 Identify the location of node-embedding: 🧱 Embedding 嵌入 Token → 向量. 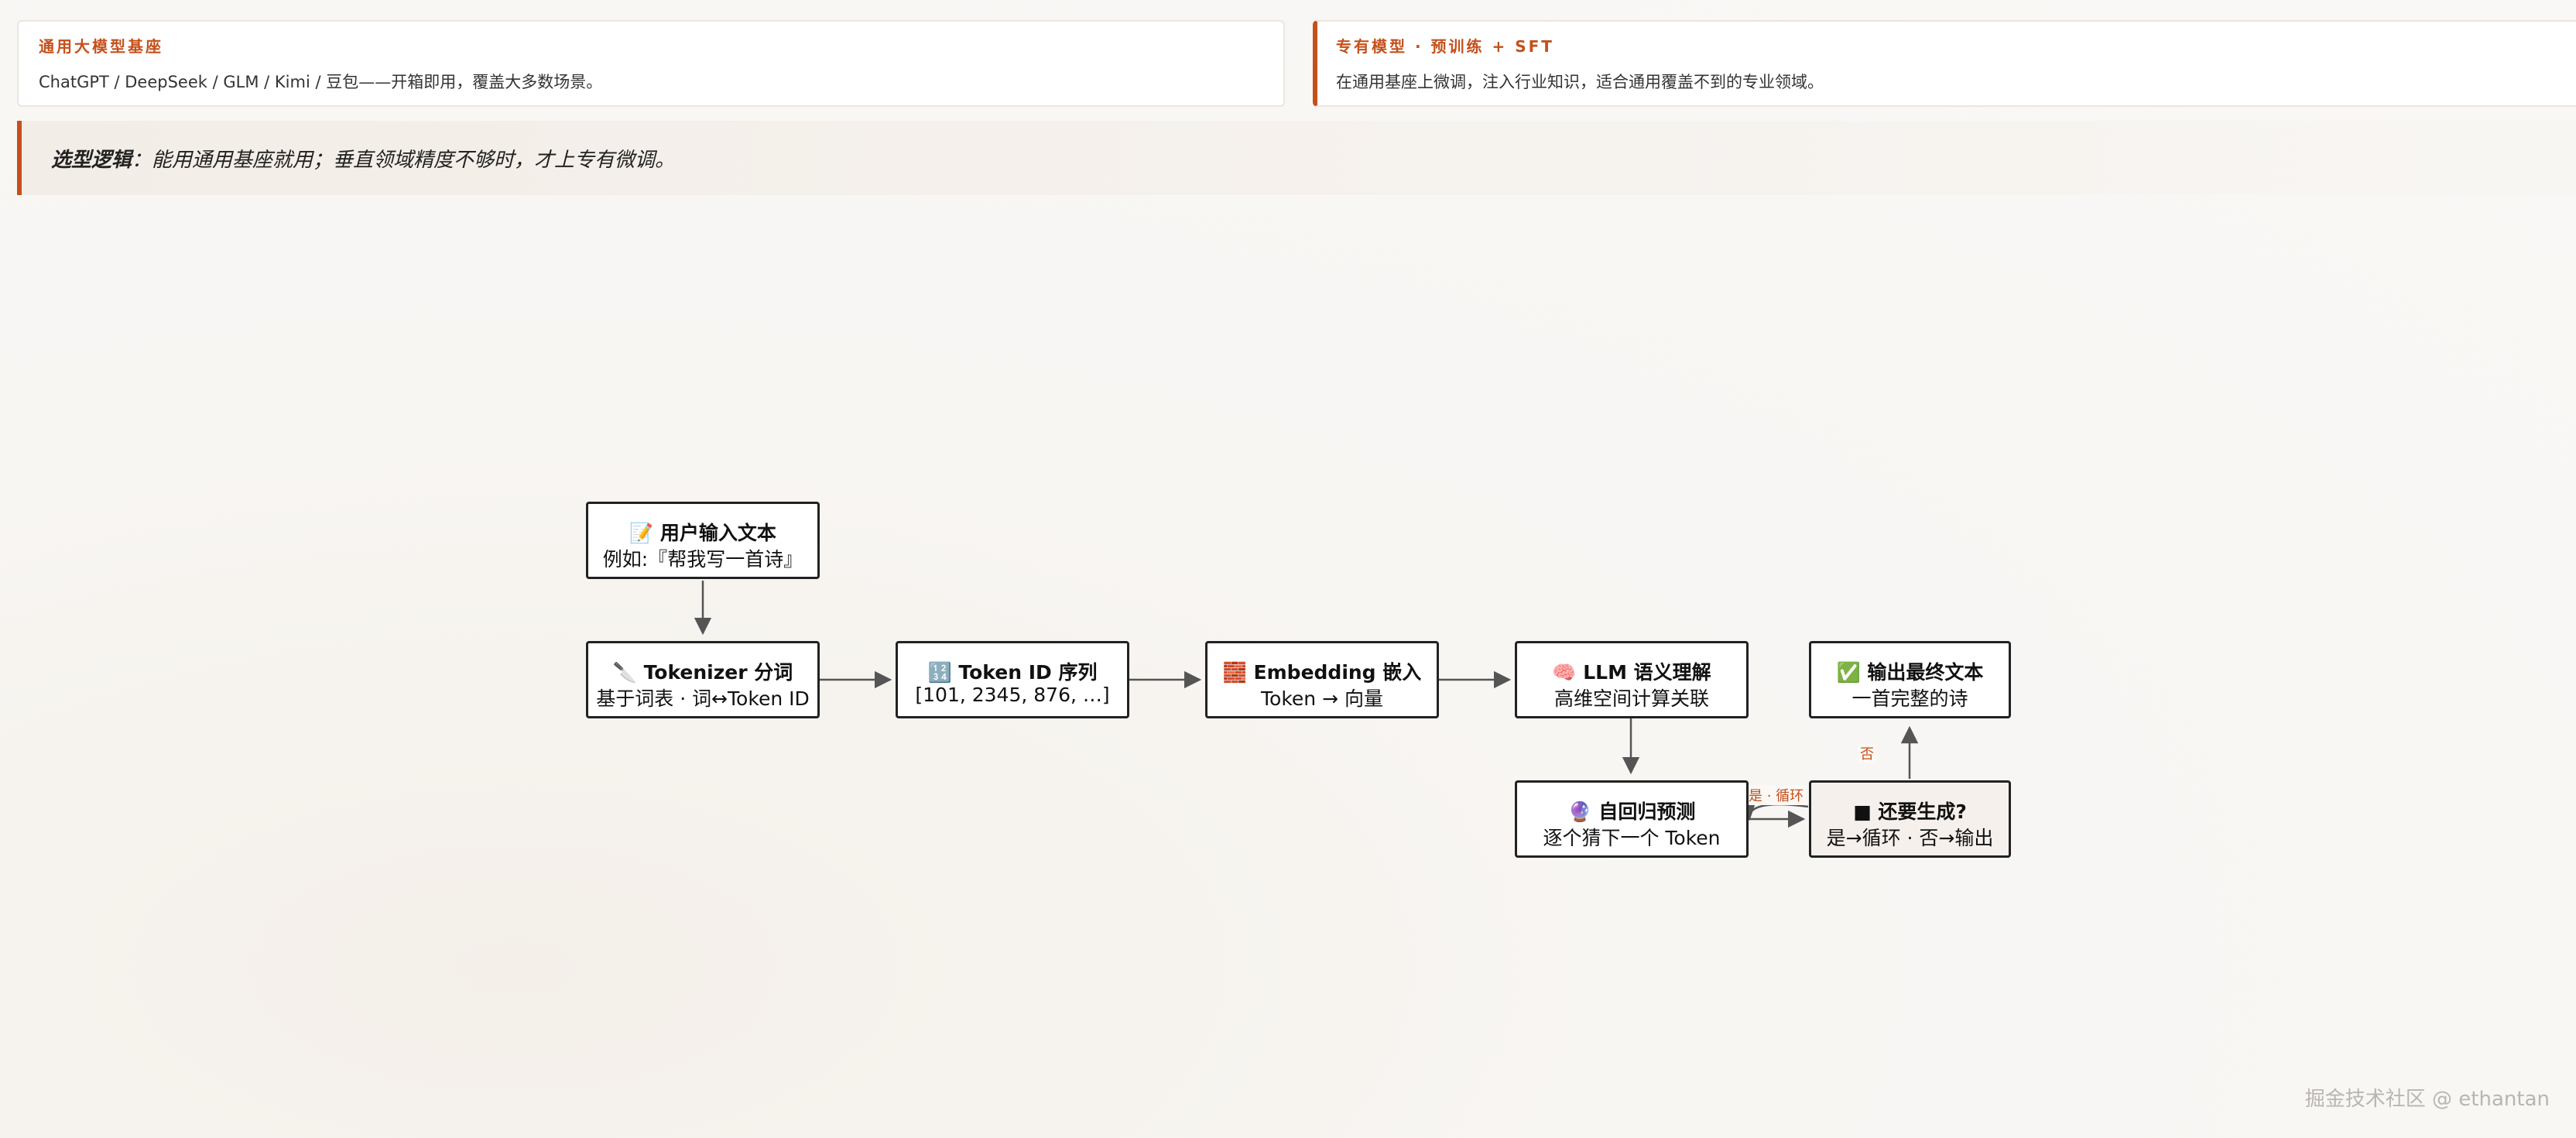
(1322, 679).